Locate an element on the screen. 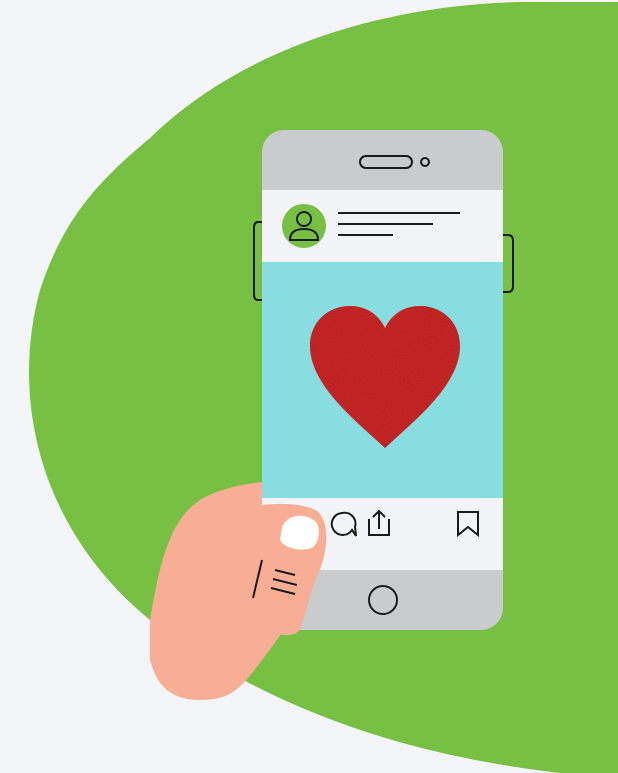  user-avatar-icon is located at coordinates (304, 226).